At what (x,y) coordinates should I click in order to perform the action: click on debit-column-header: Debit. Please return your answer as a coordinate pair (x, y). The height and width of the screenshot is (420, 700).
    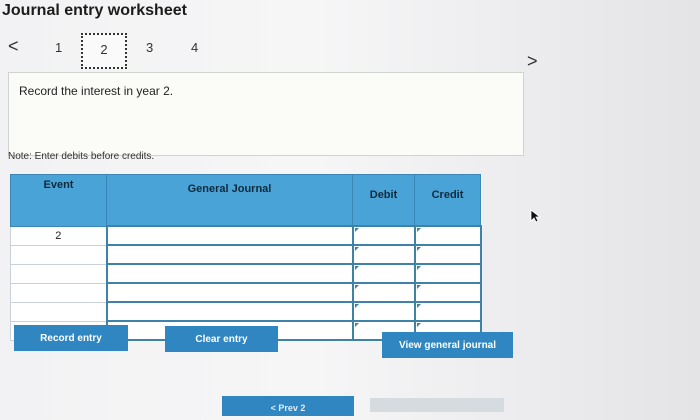
    Looking at the image, I should click on (383, 200).